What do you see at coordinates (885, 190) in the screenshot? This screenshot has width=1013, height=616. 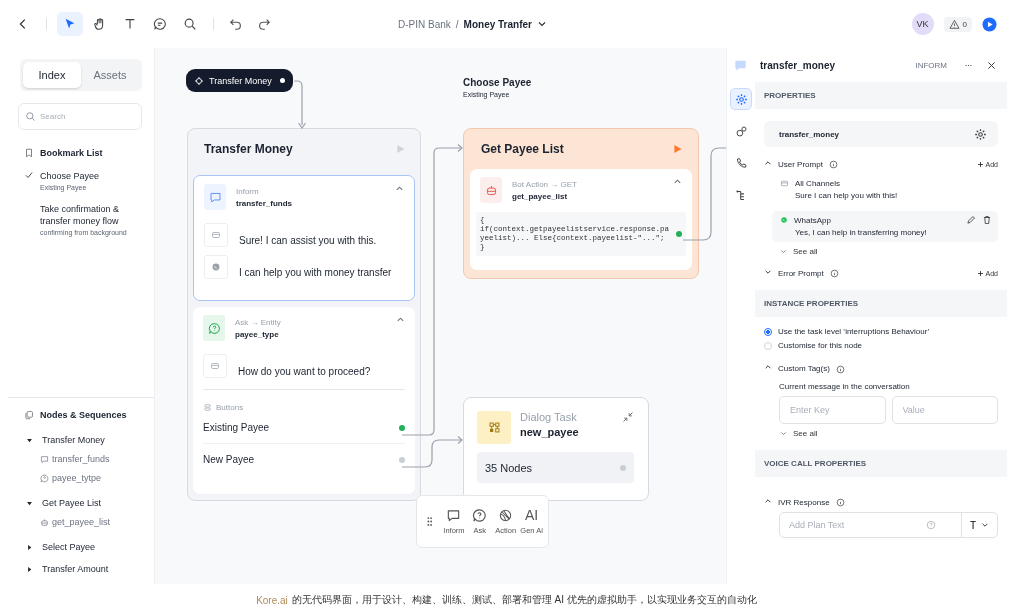 I see `prompt-item: All Channels Sure I can help you with this!` at bounding box center [885, 190].